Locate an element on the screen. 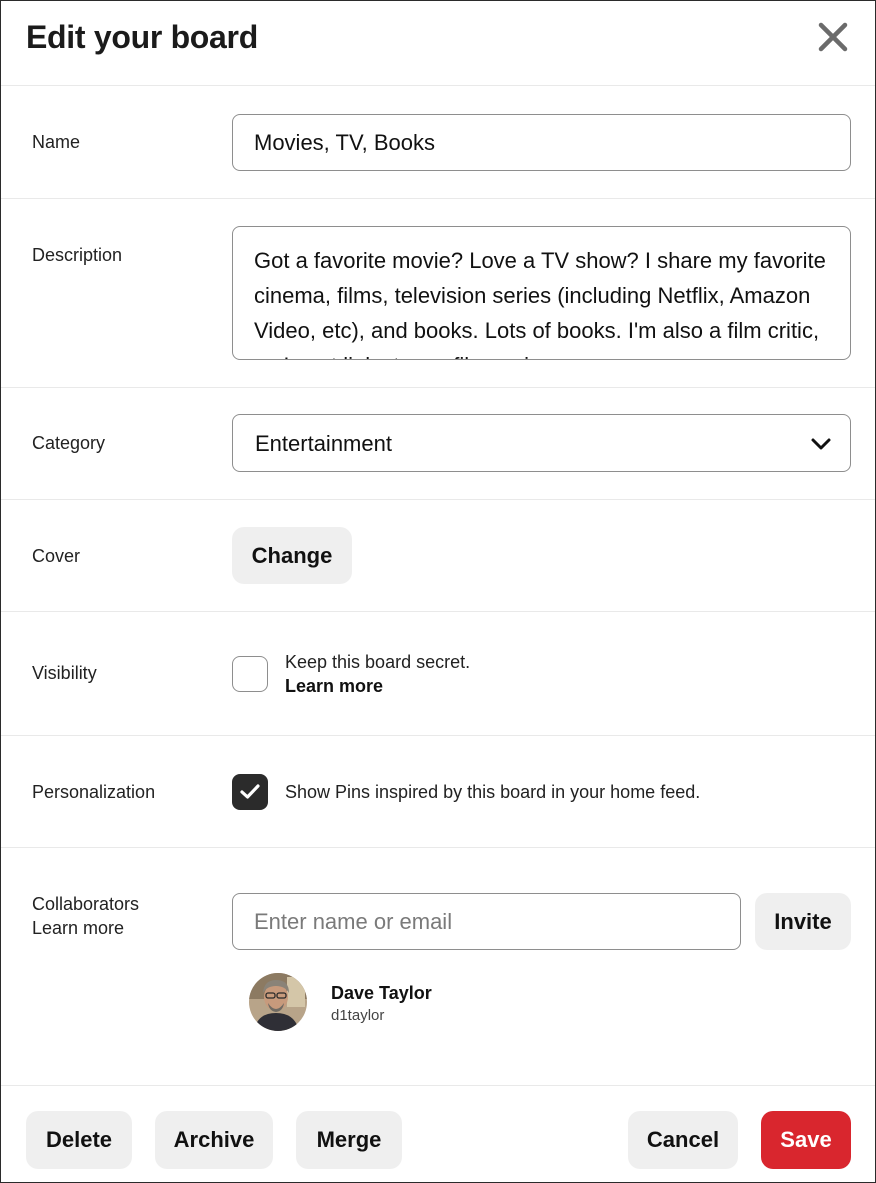 The width and height of the screenshot is (876, 1183). checkmark-icon is located at coordinates (250, 791).